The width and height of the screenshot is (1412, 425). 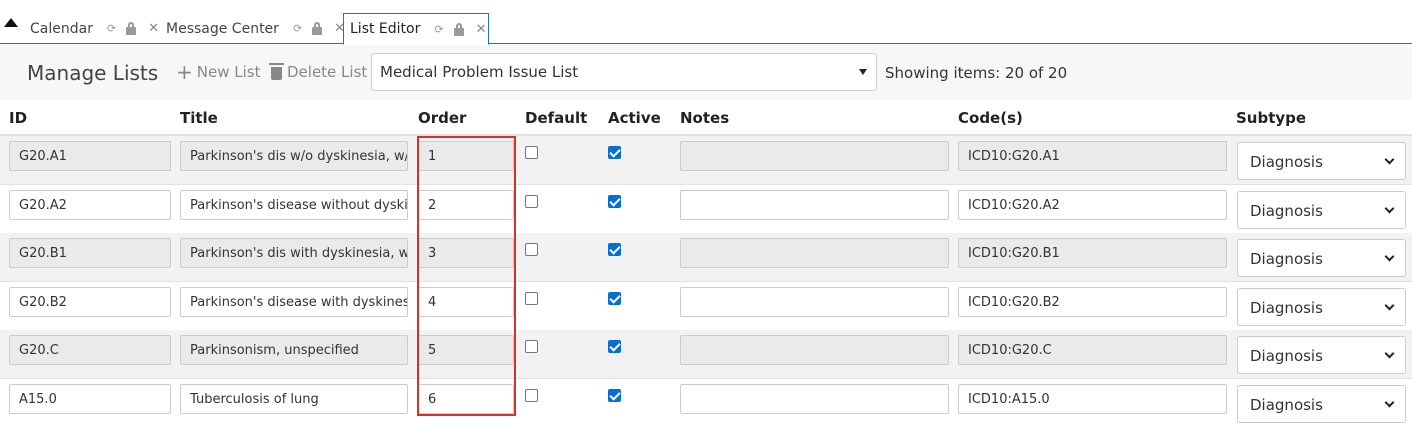 I want to click on new-list-button: + New List, so click(x=218, y=71).